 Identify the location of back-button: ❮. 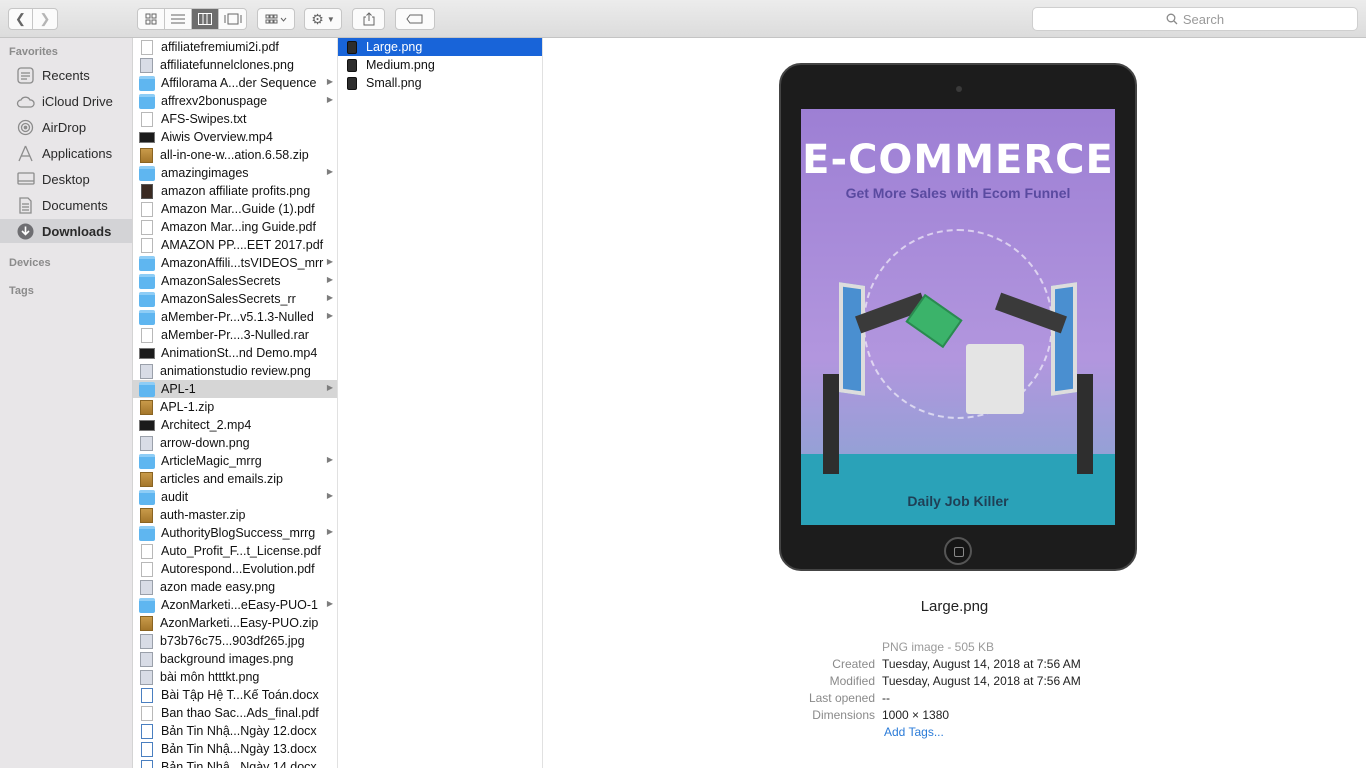
(20, 19).